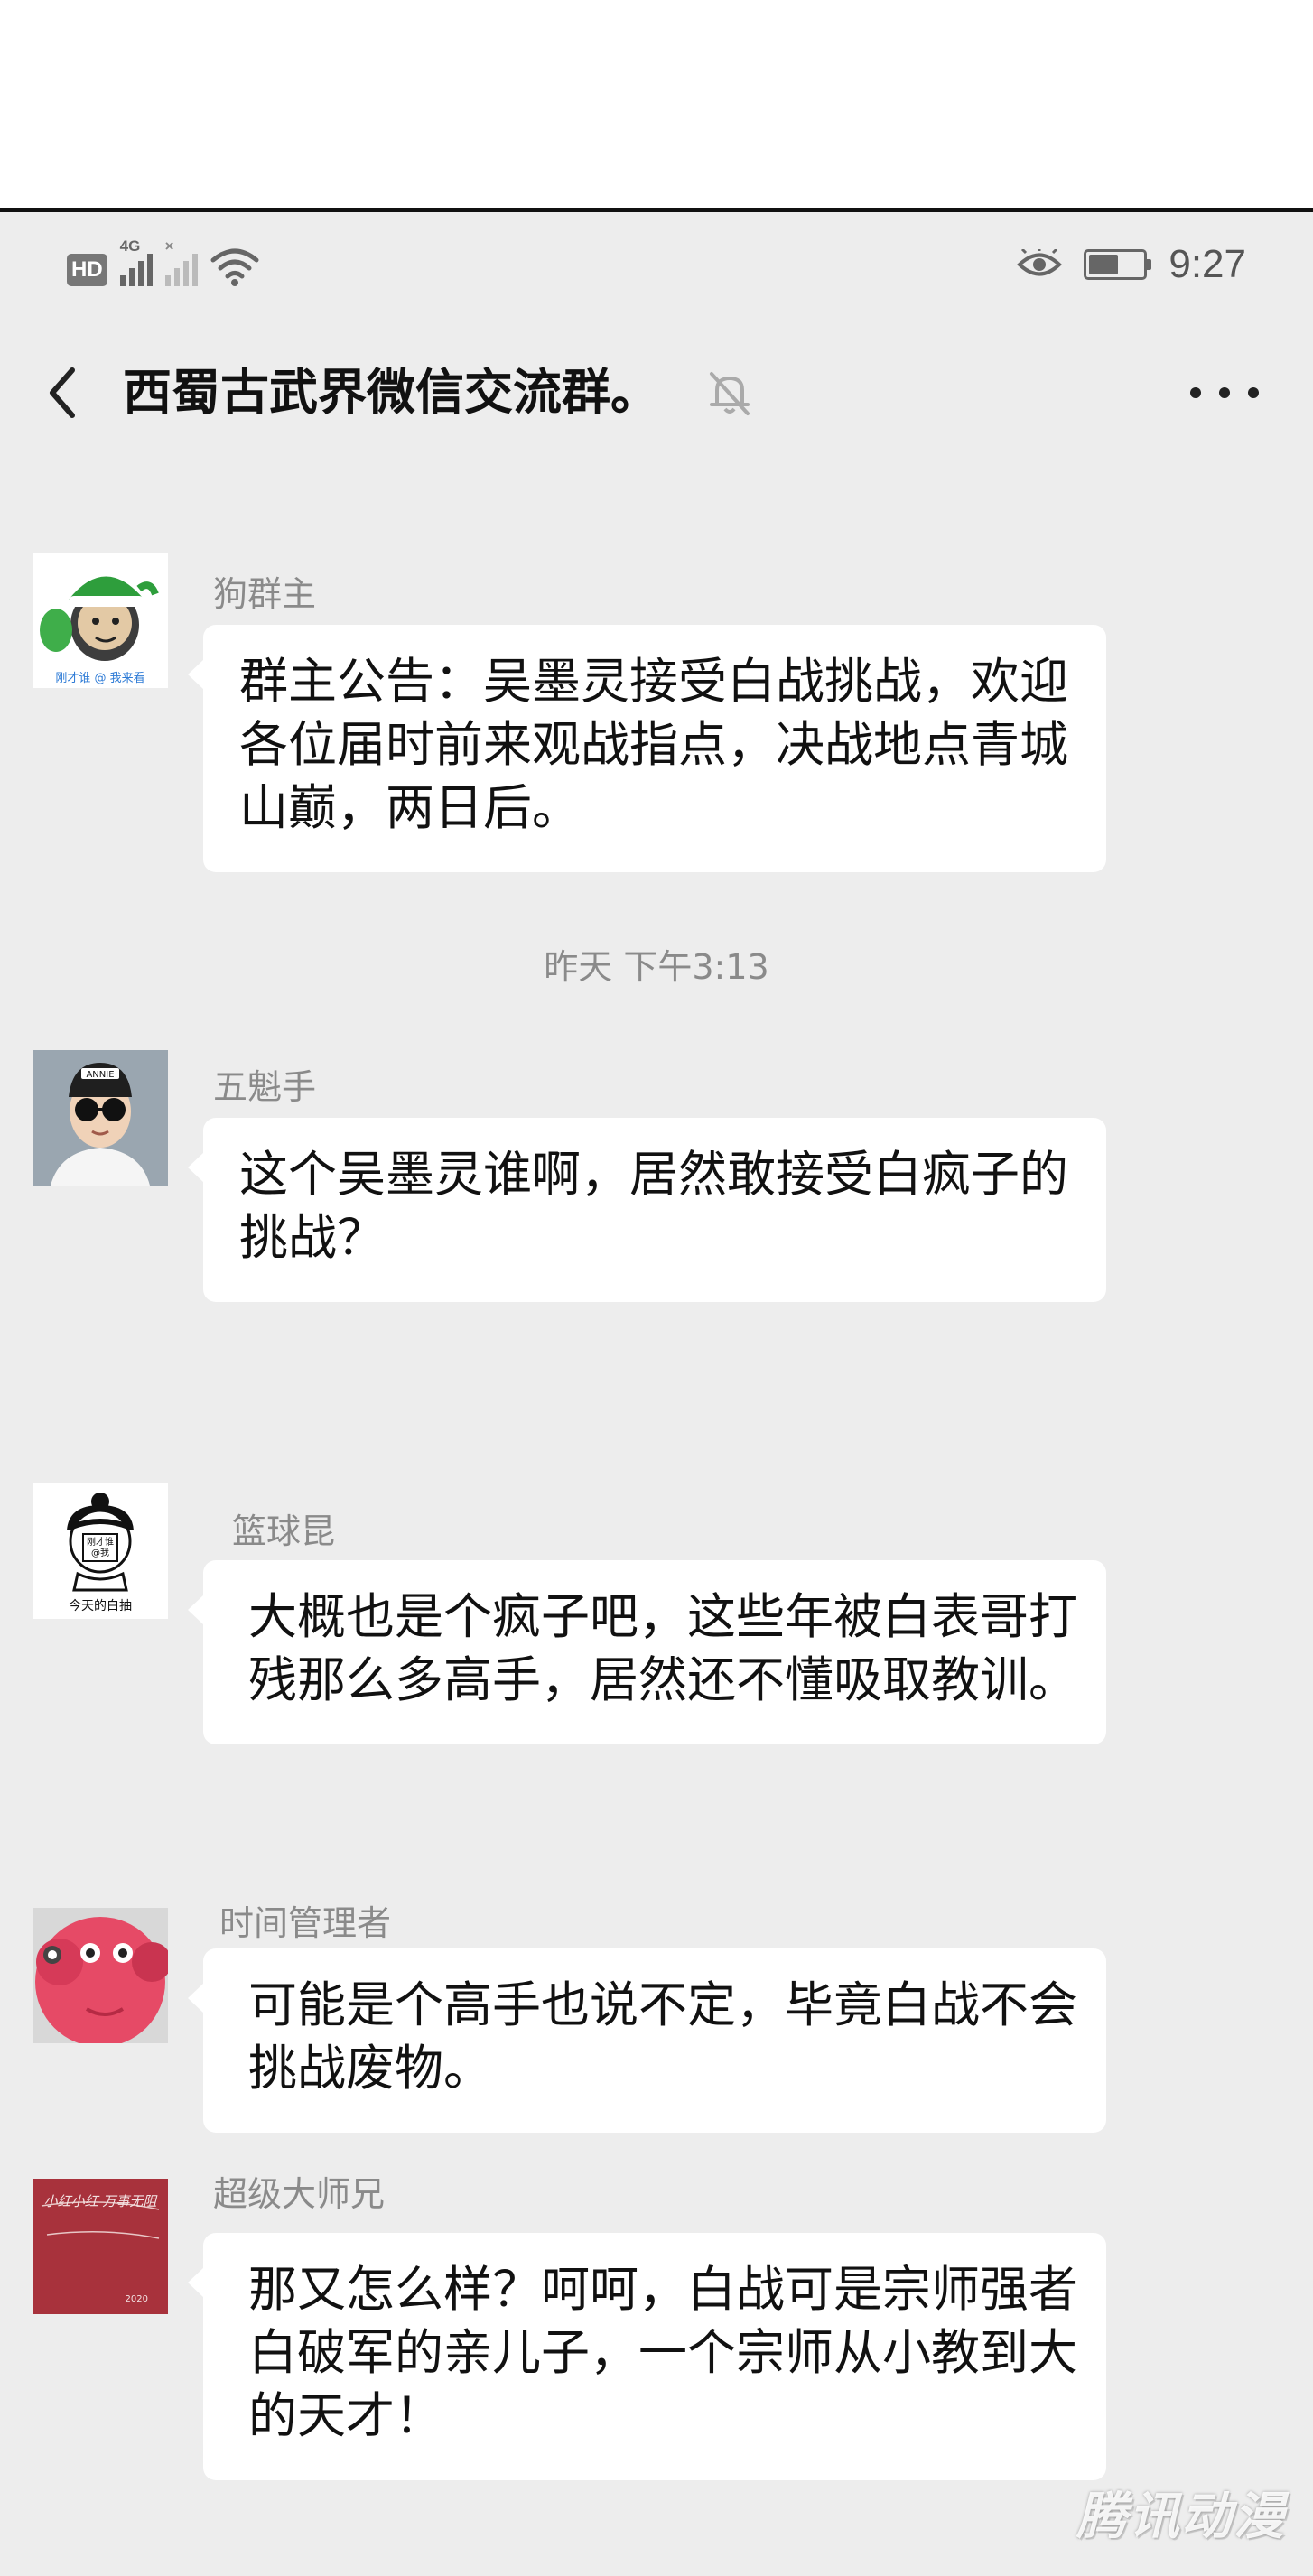 The width and height of the screenshot is (1313, 2576). What do you see at coordinates (100, 1542) in the screenshot?
I see `svg-text: 刚才谁` at bounding box center [100, 1542].